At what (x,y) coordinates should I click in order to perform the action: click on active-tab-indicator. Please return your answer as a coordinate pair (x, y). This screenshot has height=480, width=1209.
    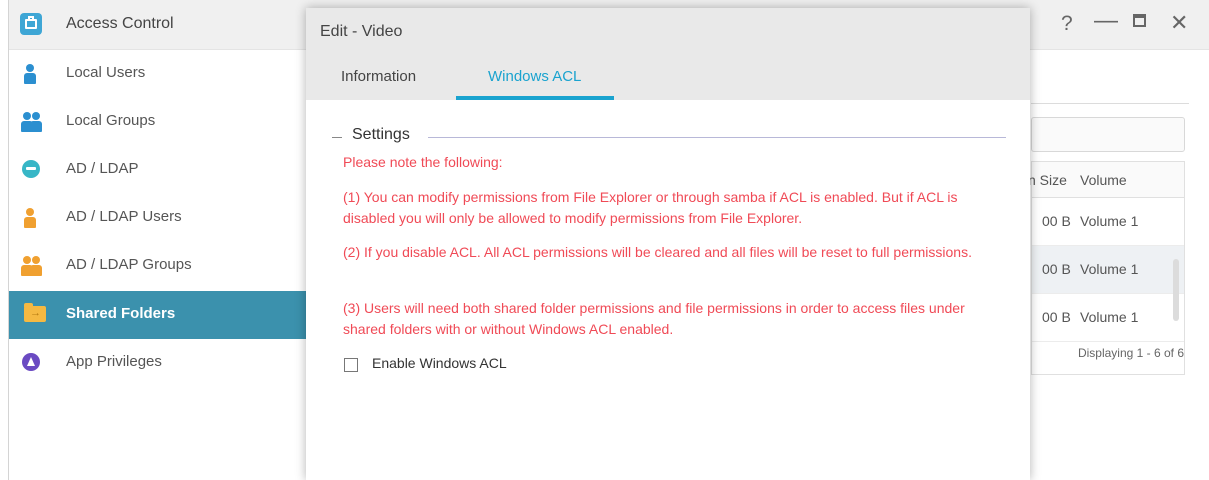
    Looking at the image, I should click on (535, 98).